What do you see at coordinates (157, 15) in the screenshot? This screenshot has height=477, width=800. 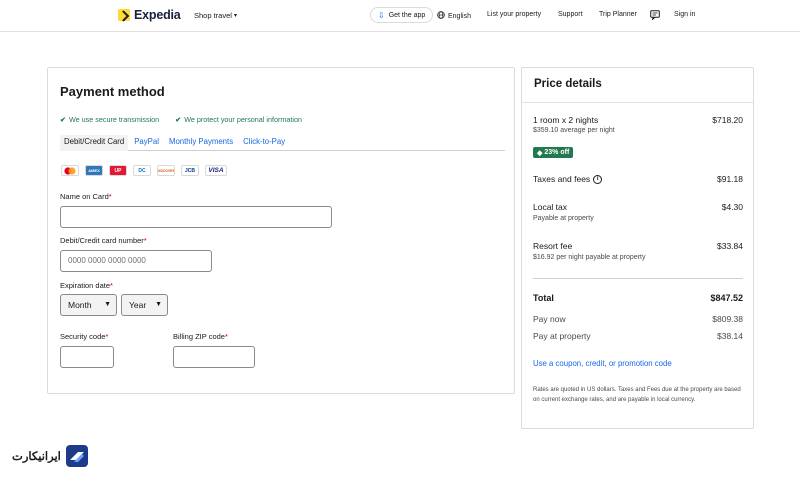 I see `brand-name: Expedia` at bounding box center [157, 15].